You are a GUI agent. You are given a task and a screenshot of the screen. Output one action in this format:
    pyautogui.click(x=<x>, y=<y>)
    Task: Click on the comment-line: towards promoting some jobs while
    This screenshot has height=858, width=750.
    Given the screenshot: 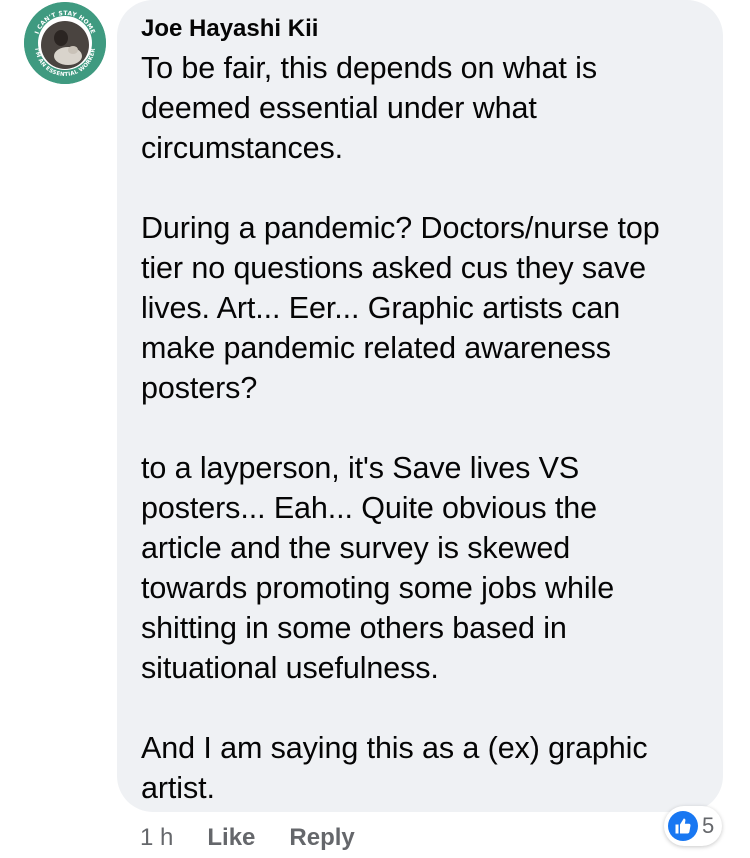 What is the action you would take?
    pyautogui.click(x=378, y=588)
    